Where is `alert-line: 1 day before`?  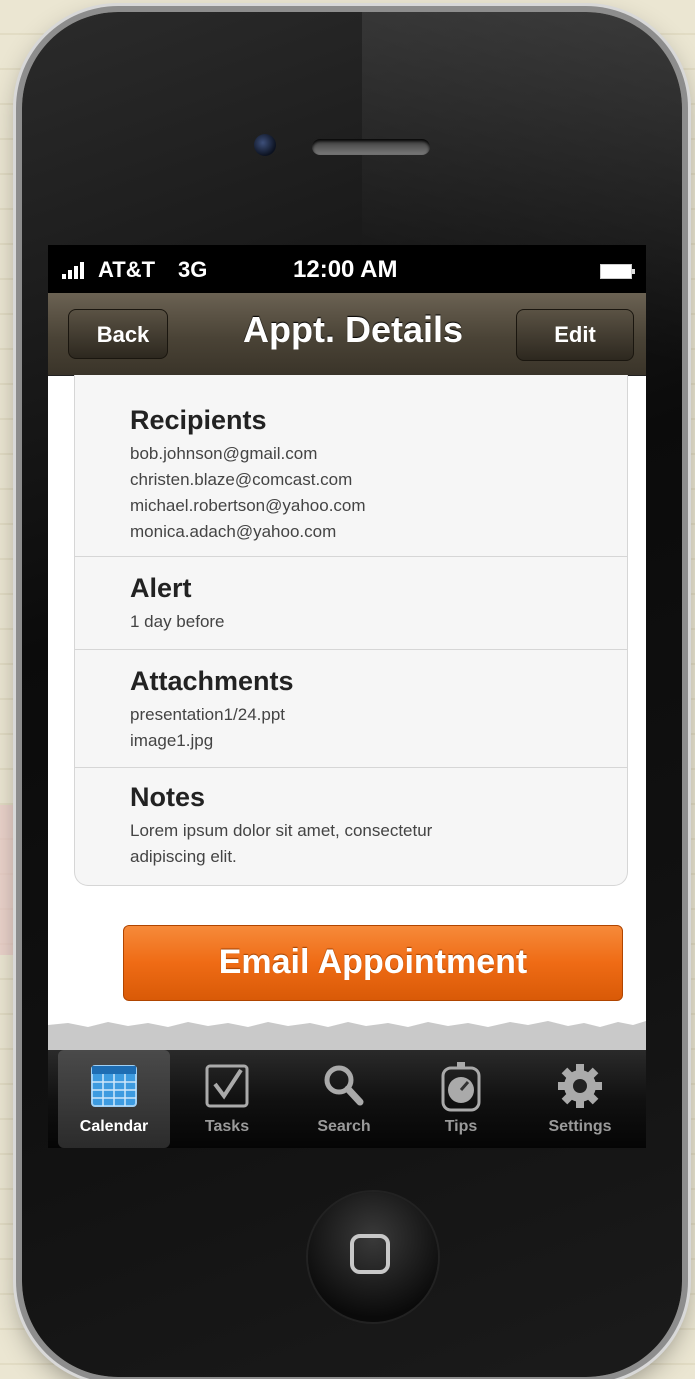 alert-line: 1 day before is located at coordinates (177, 621).